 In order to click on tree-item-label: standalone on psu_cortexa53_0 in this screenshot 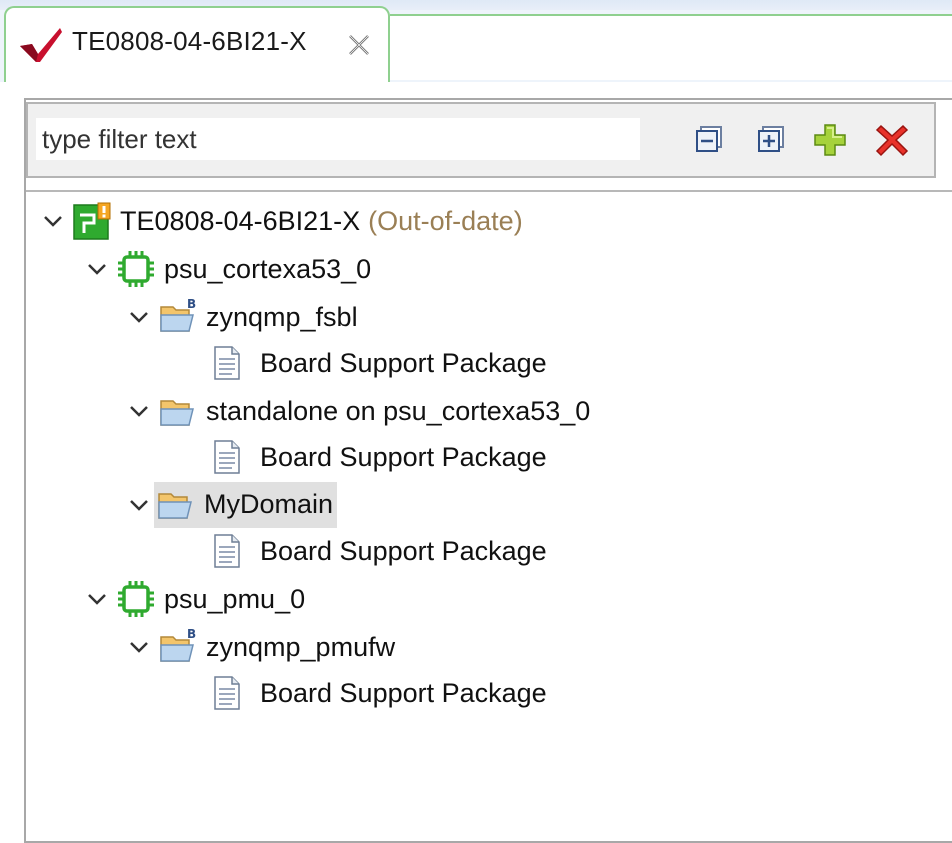, I will do `click(398, 410)`.